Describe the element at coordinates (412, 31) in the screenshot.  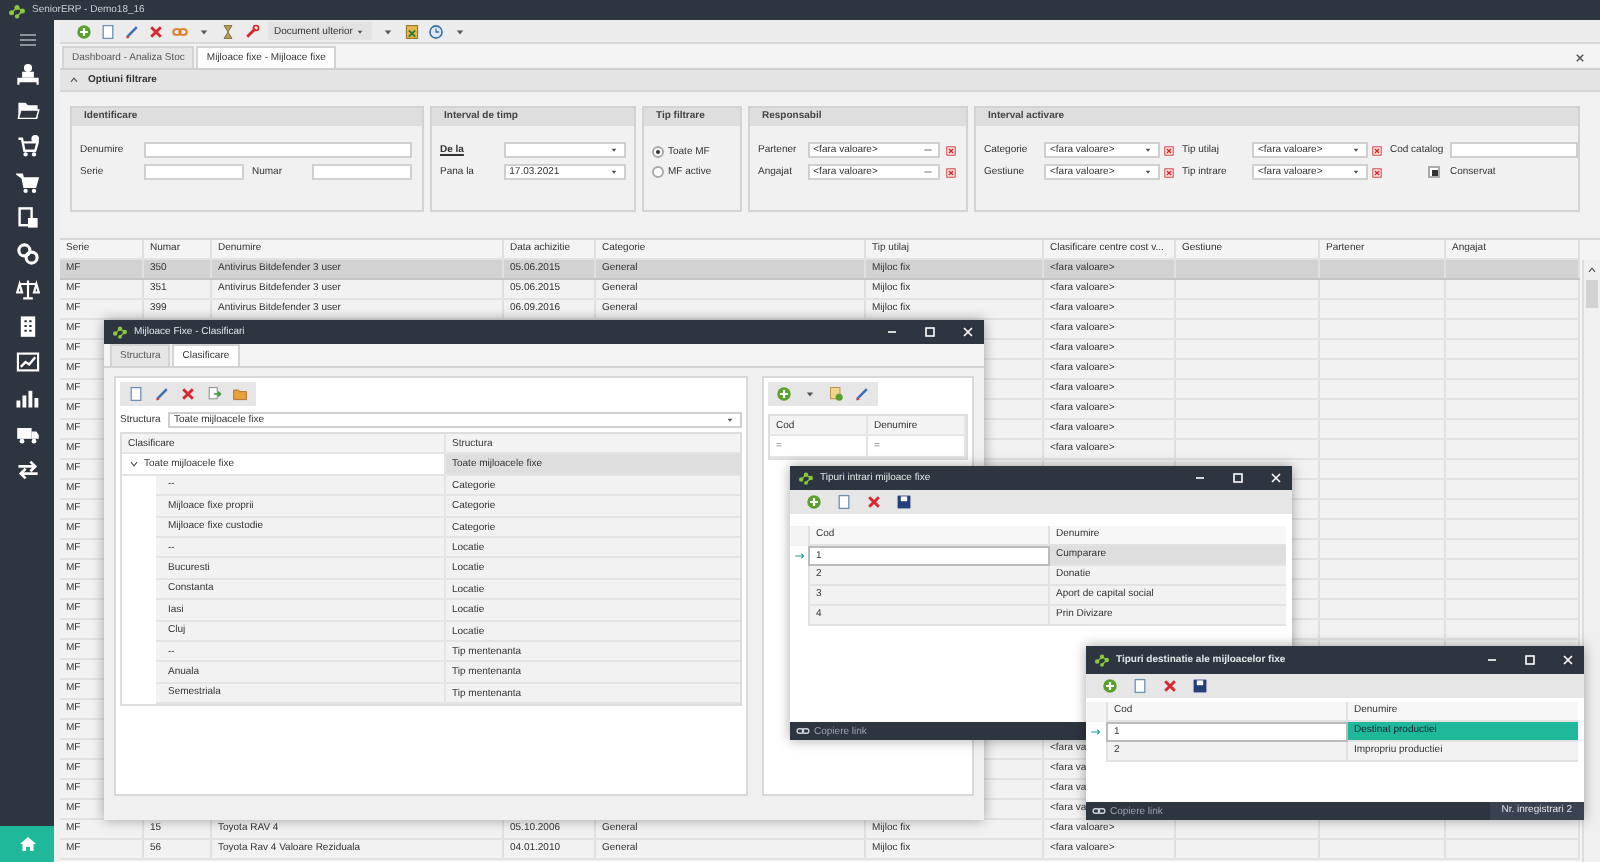
I see `spreadsheet-icon` at that location.